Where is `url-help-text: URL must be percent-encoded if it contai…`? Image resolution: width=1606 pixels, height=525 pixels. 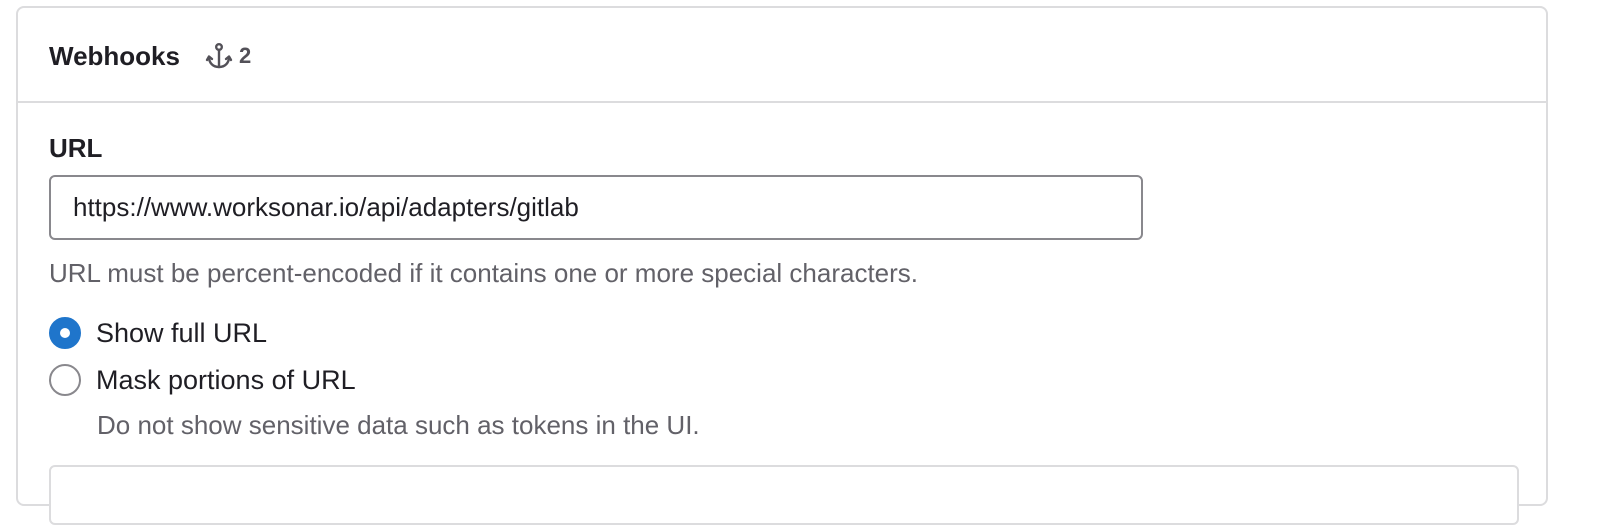 url-help-text: URL must be percent-encoded if it contai… is located at coordinates (484, 273).